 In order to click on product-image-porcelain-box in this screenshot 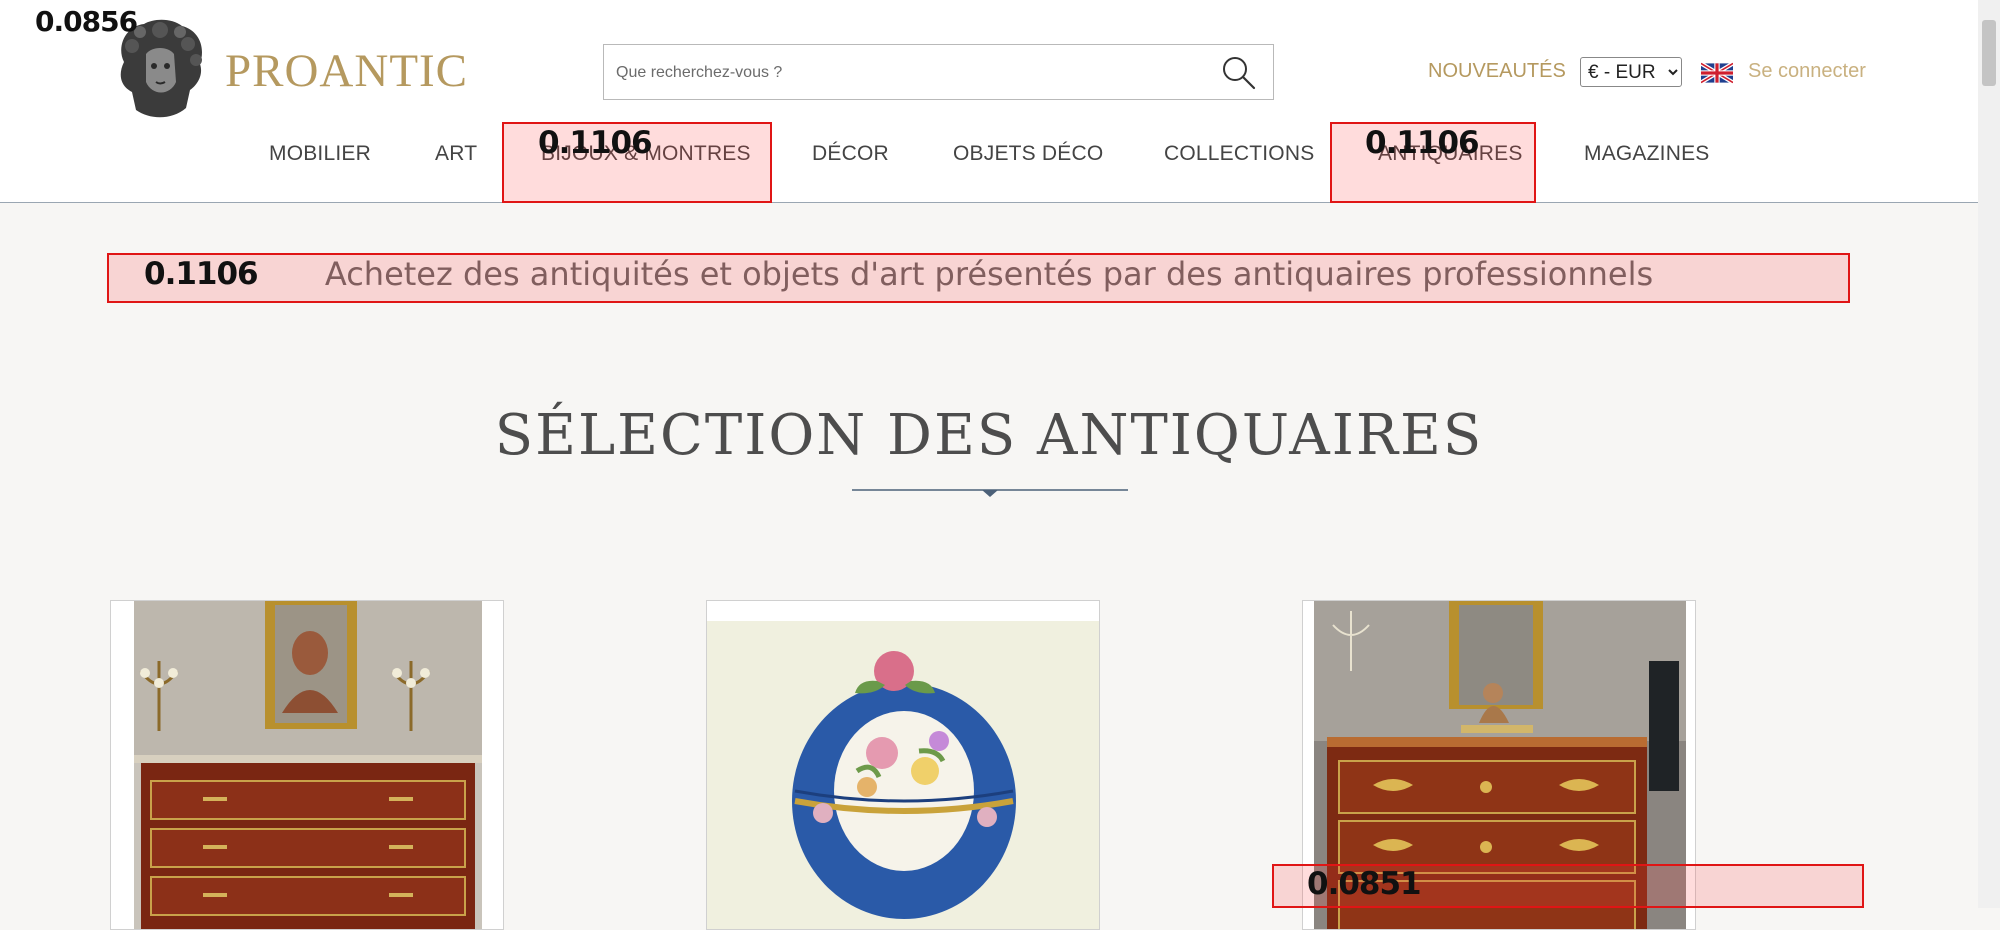, I will do `click(903, 765)`.